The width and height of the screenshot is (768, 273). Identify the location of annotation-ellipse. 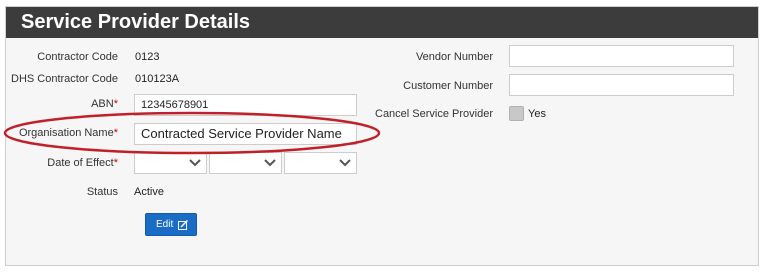
(192, 133).